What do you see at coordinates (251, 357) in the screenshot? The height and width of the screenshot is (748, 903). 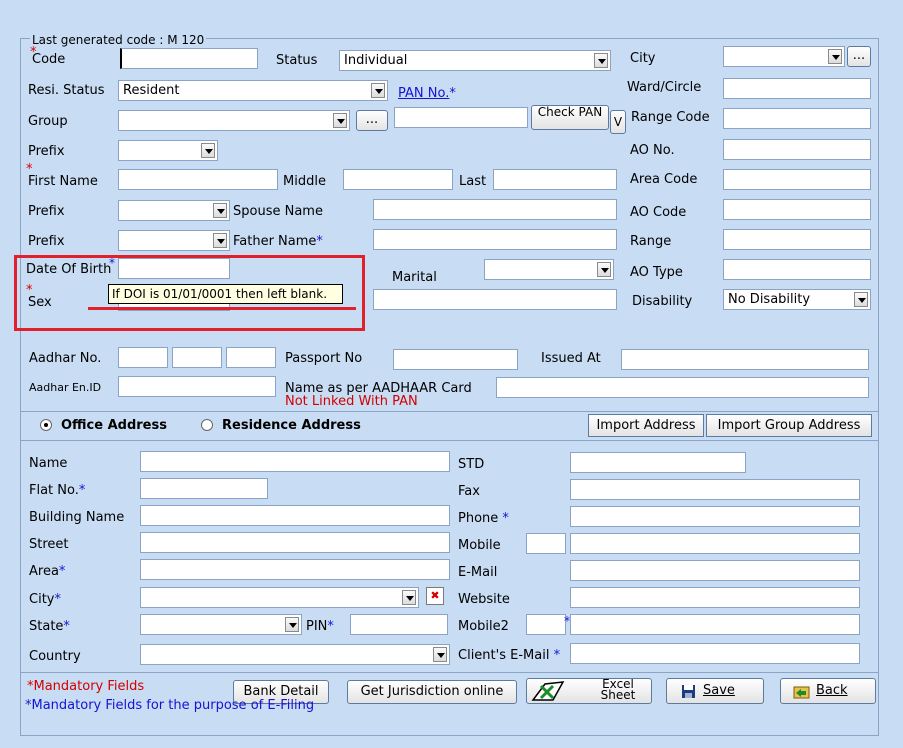 I see `aadhar-part3-input` at bounding box center [251, 357].